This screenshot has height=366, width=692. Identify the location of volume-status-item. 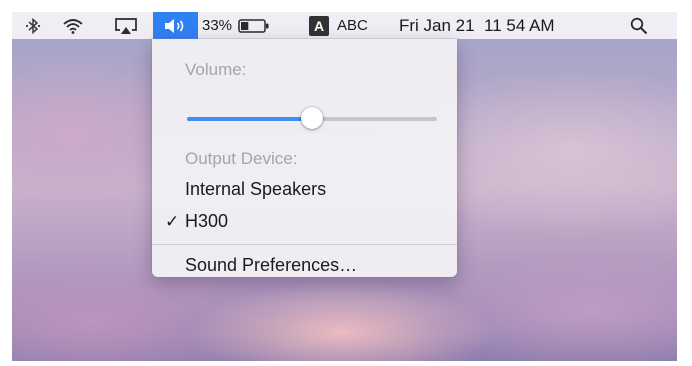
(175, 25).